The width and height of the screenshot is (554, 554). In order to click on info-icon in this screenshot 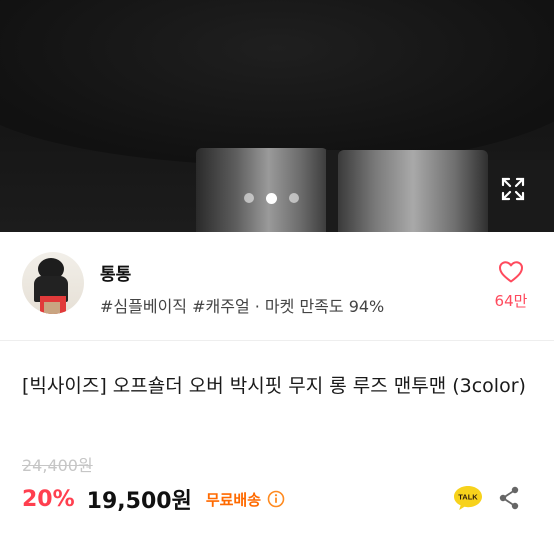, I will do `click(276, 499)`.